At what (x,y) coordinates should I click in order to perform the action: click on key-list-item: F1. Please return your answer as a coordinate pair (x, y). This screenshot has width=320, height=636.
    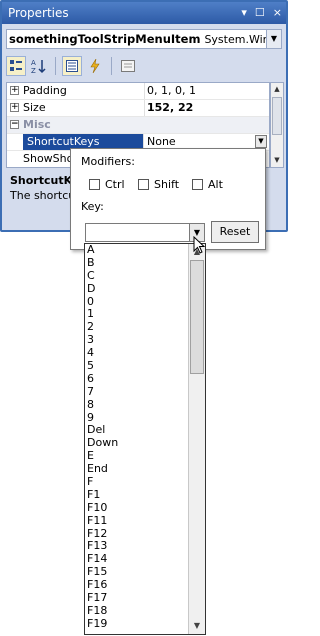
    Looking at the image, I should click on (137, 495).